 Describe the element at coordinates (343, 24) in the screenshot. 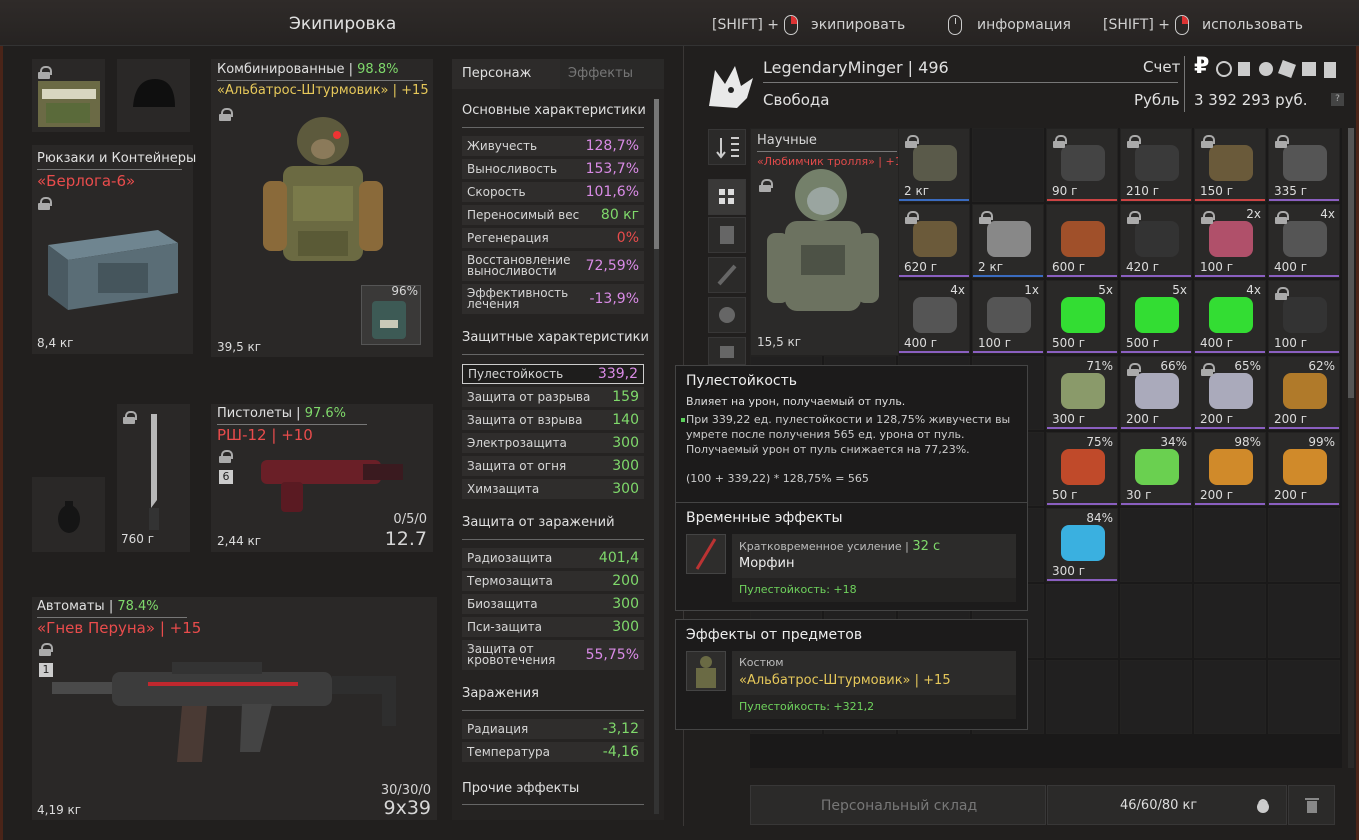

I see `page-title: Экипировка` at that location.